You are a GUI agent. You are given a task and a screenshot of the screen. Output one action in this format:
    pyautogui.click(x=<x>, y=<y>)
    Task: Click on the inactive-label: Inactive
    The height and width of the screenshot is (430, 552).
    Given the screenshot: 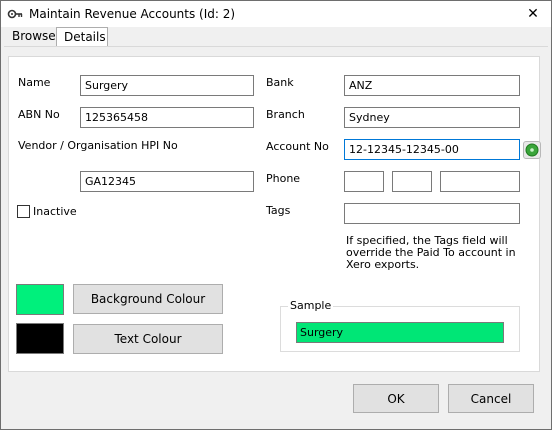 What is the action you would take?
    pyautogui.click(x=55, y=211)
    